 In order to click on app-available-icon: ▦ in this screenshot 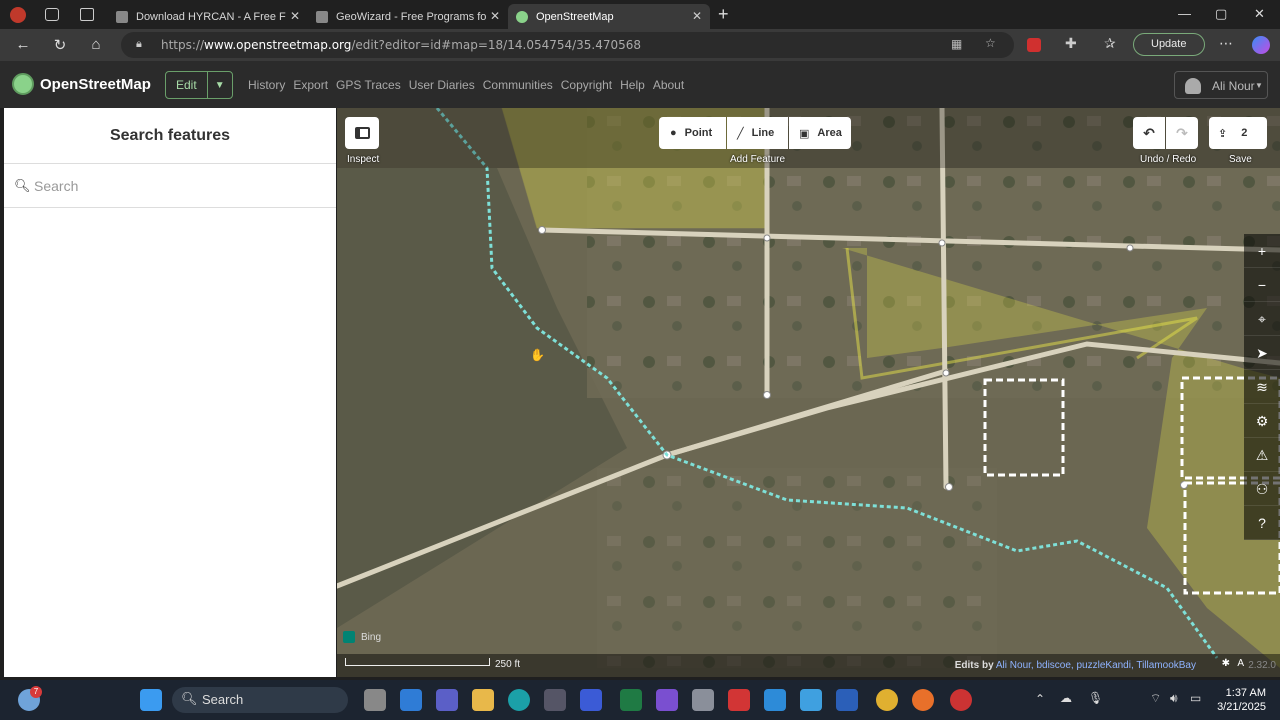, I will do `click(956, 44)`.